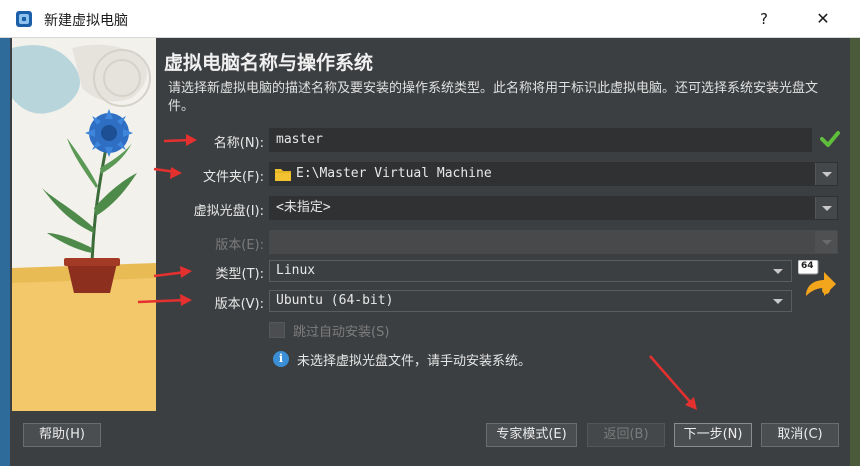 The height and width of the screenshot is (466, 860). I want to click on edition-selector, so click(553, 242).